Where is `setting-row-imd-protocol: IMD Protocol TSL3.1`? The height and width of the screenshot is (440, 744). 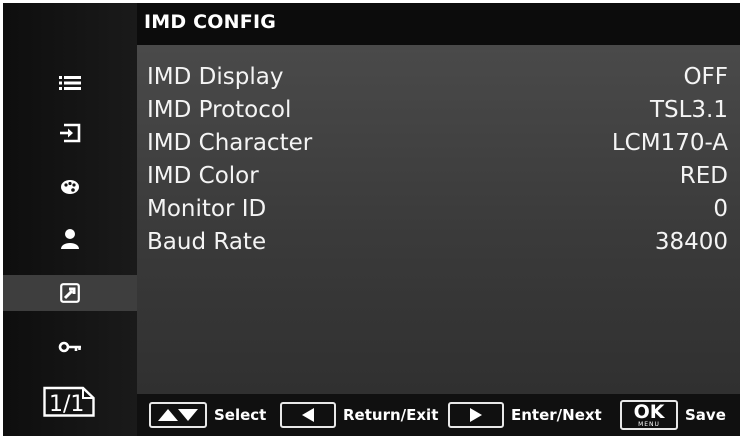 setting-row-imd-protocol: IMD Protocol TSL3.1 is located at coordinates (438, 110).